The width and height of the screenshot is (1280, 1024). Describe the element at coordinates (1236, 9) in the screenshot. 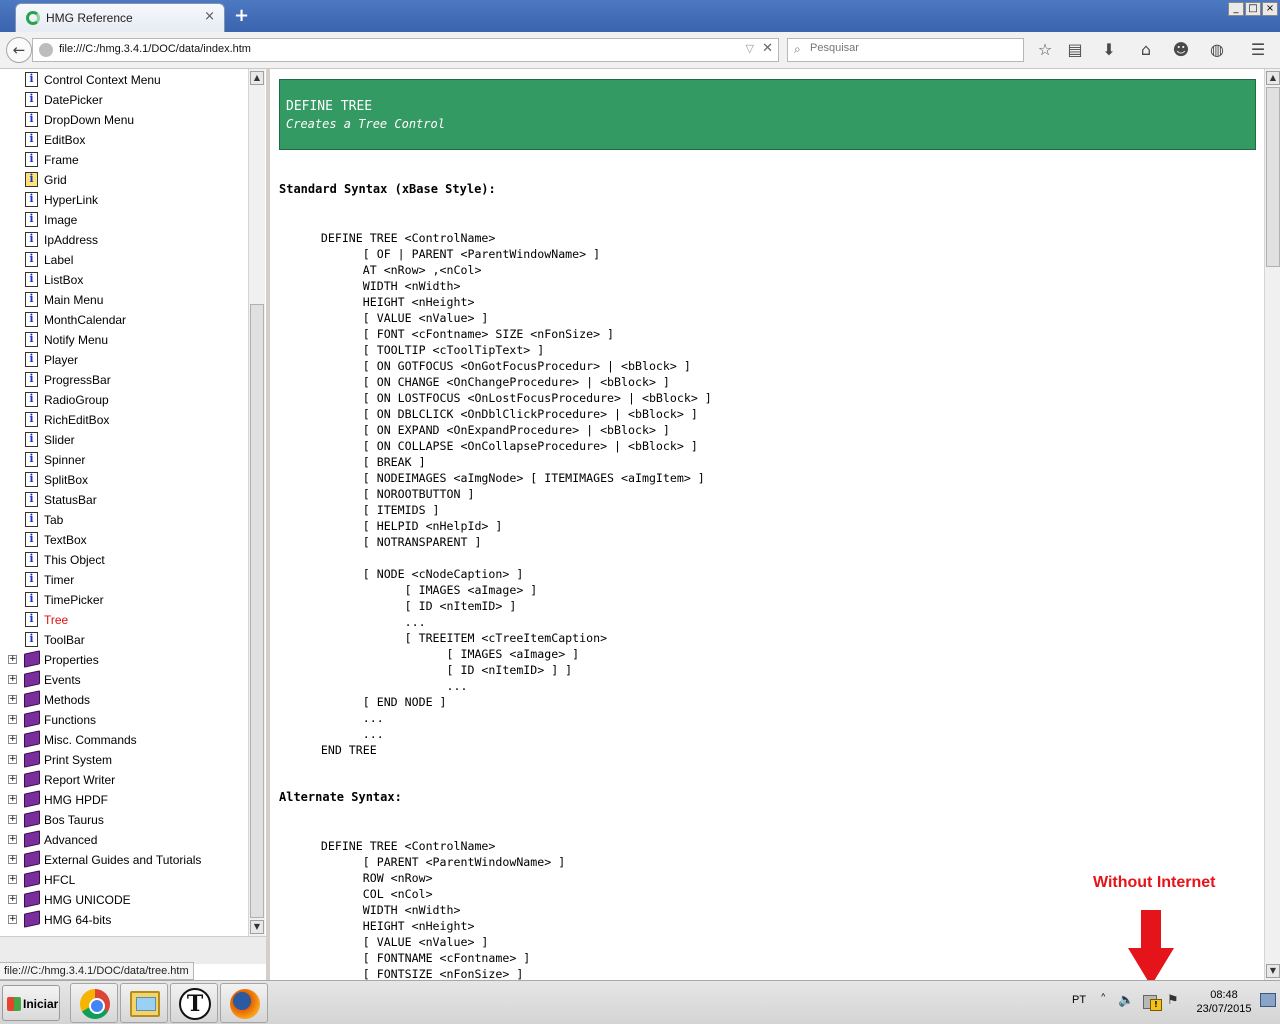

I see `minimize-button: _` at that location.